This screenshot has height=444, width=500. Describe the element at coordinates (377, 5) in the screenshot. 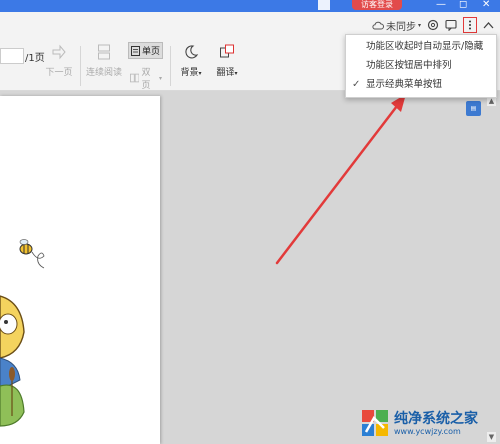

I see `guest-login-button: 访客登录` at that location.